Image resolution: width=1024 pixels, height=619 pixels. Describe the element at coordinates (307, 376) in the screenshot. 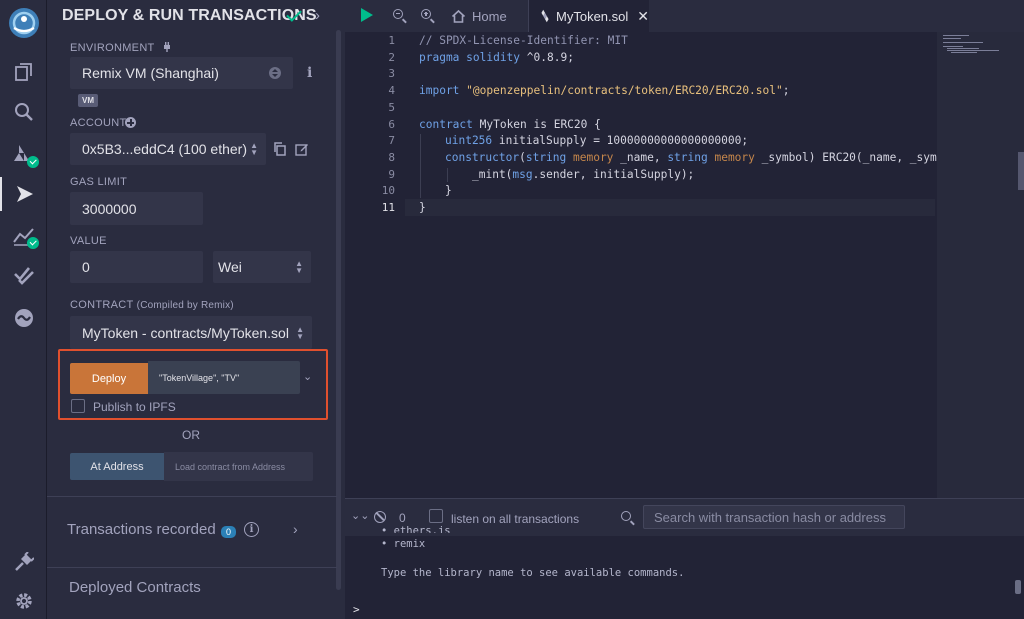

I see `chevron-down-icon: ⌄` at that location.